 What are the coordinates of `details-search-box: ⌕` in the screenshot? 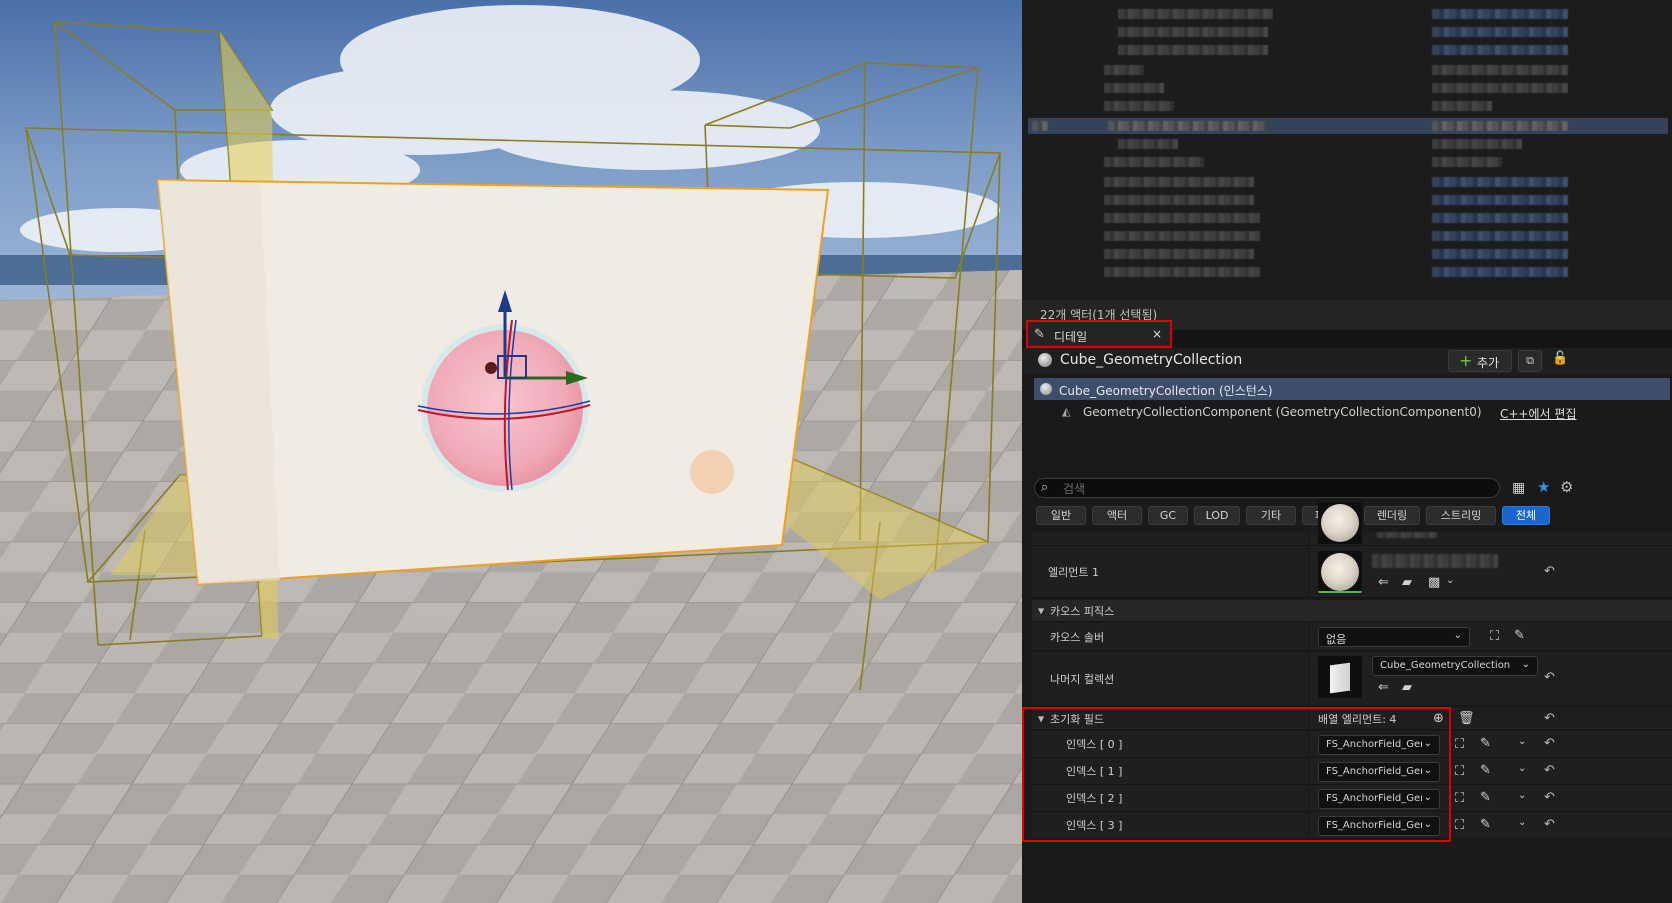 It's located at (1267, 488).